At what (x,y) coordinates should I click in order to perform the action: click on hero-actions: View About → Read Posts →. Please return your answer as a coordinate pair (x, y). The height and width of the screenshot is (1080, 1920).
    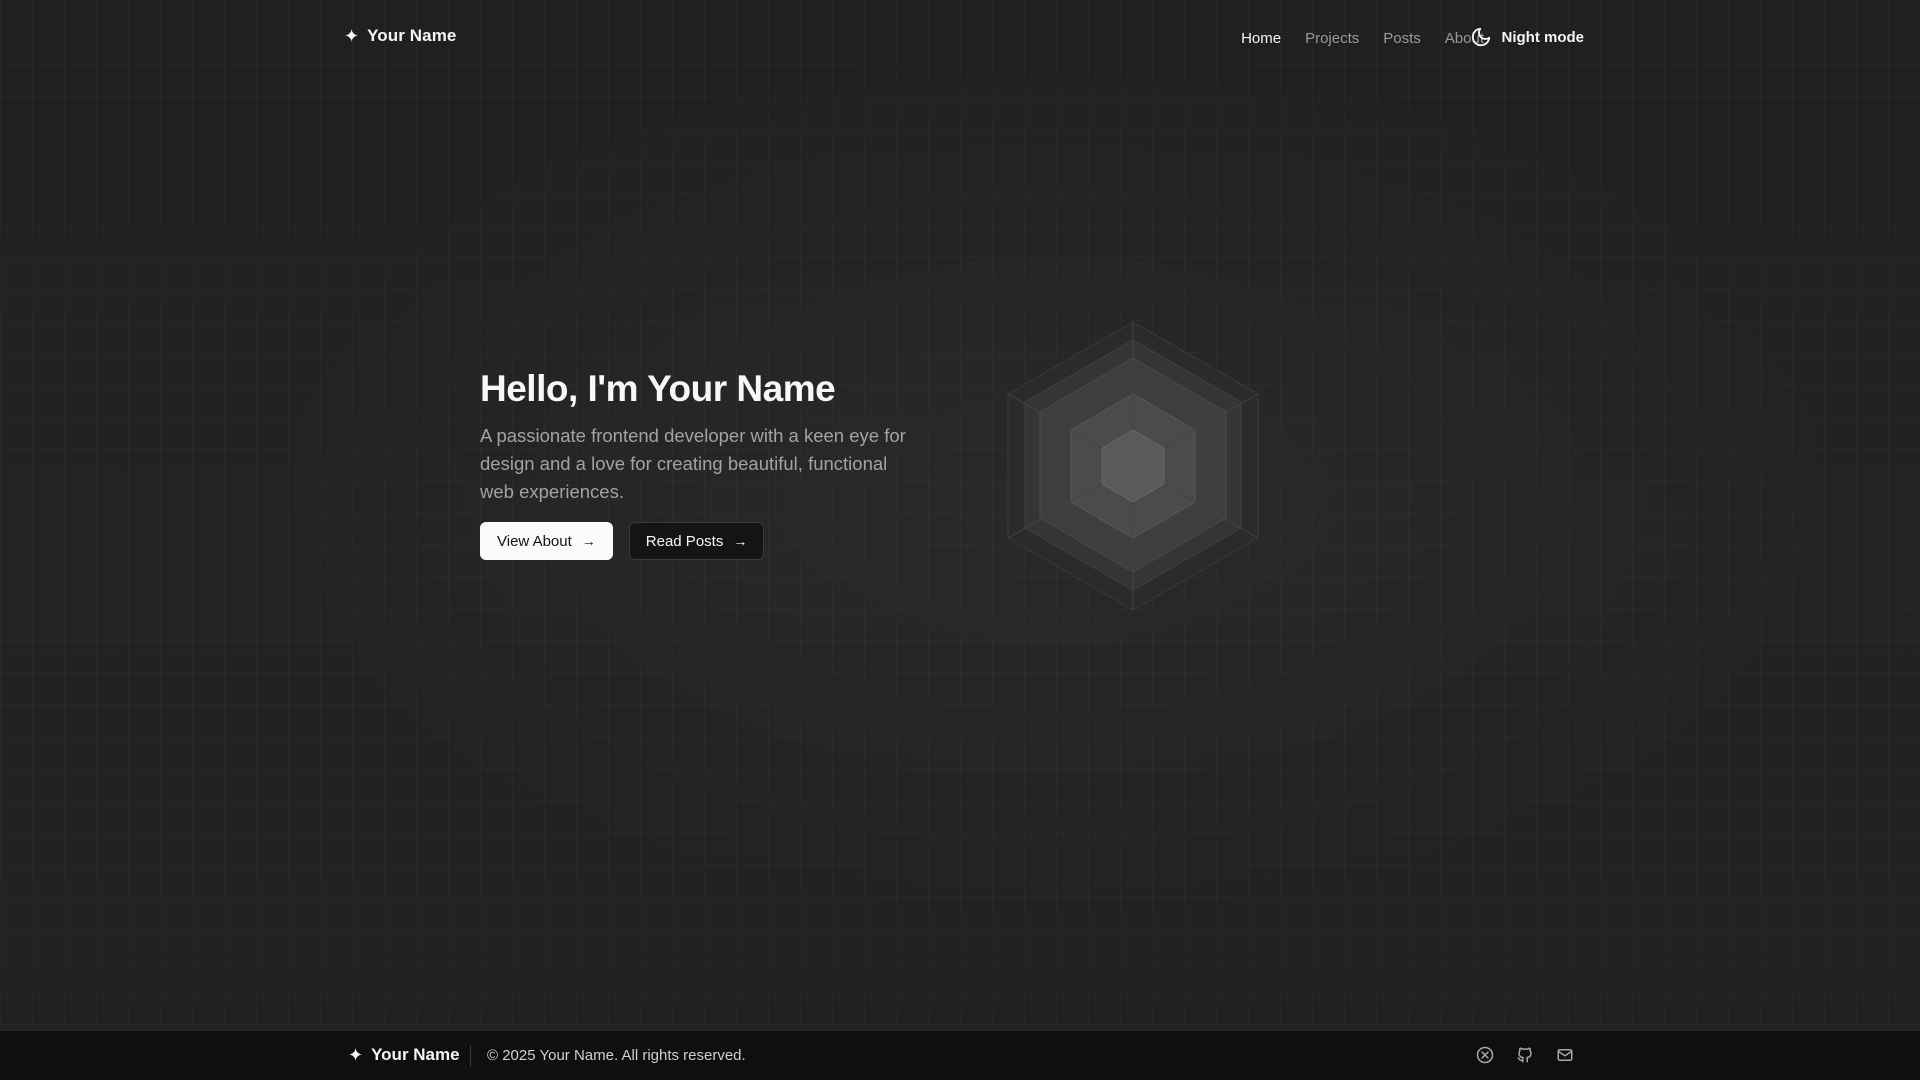
    Looking at the image, I should click on (700, 541).